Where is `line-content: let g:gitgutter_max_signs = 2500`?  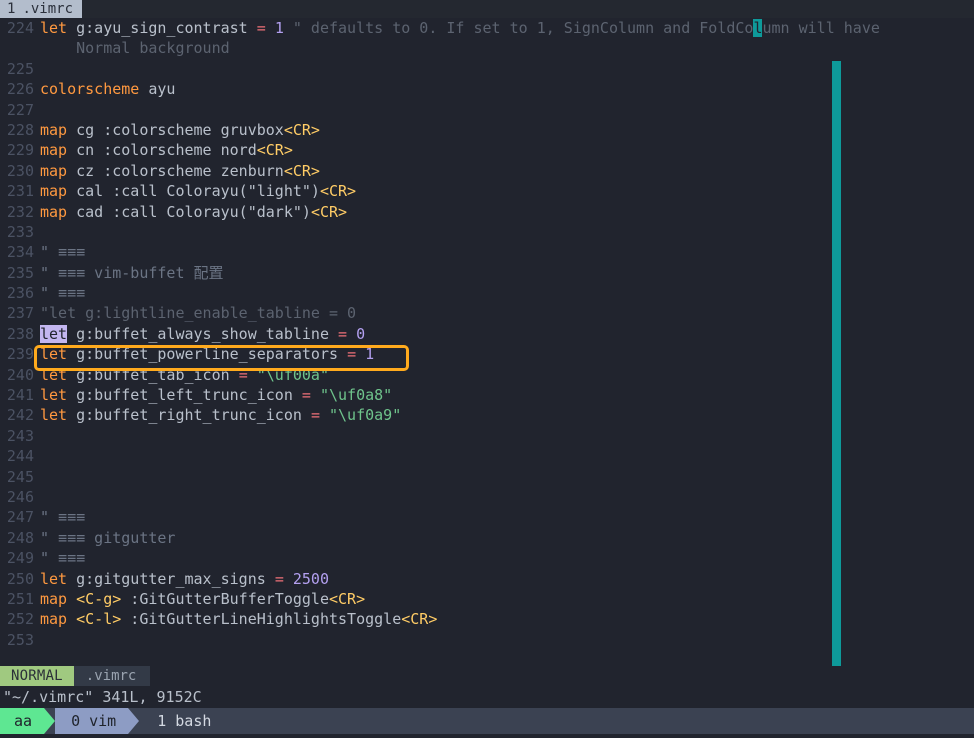
line-content: let g:gitgutter_max_signs = 2500 is located at coordinates (181, 579).